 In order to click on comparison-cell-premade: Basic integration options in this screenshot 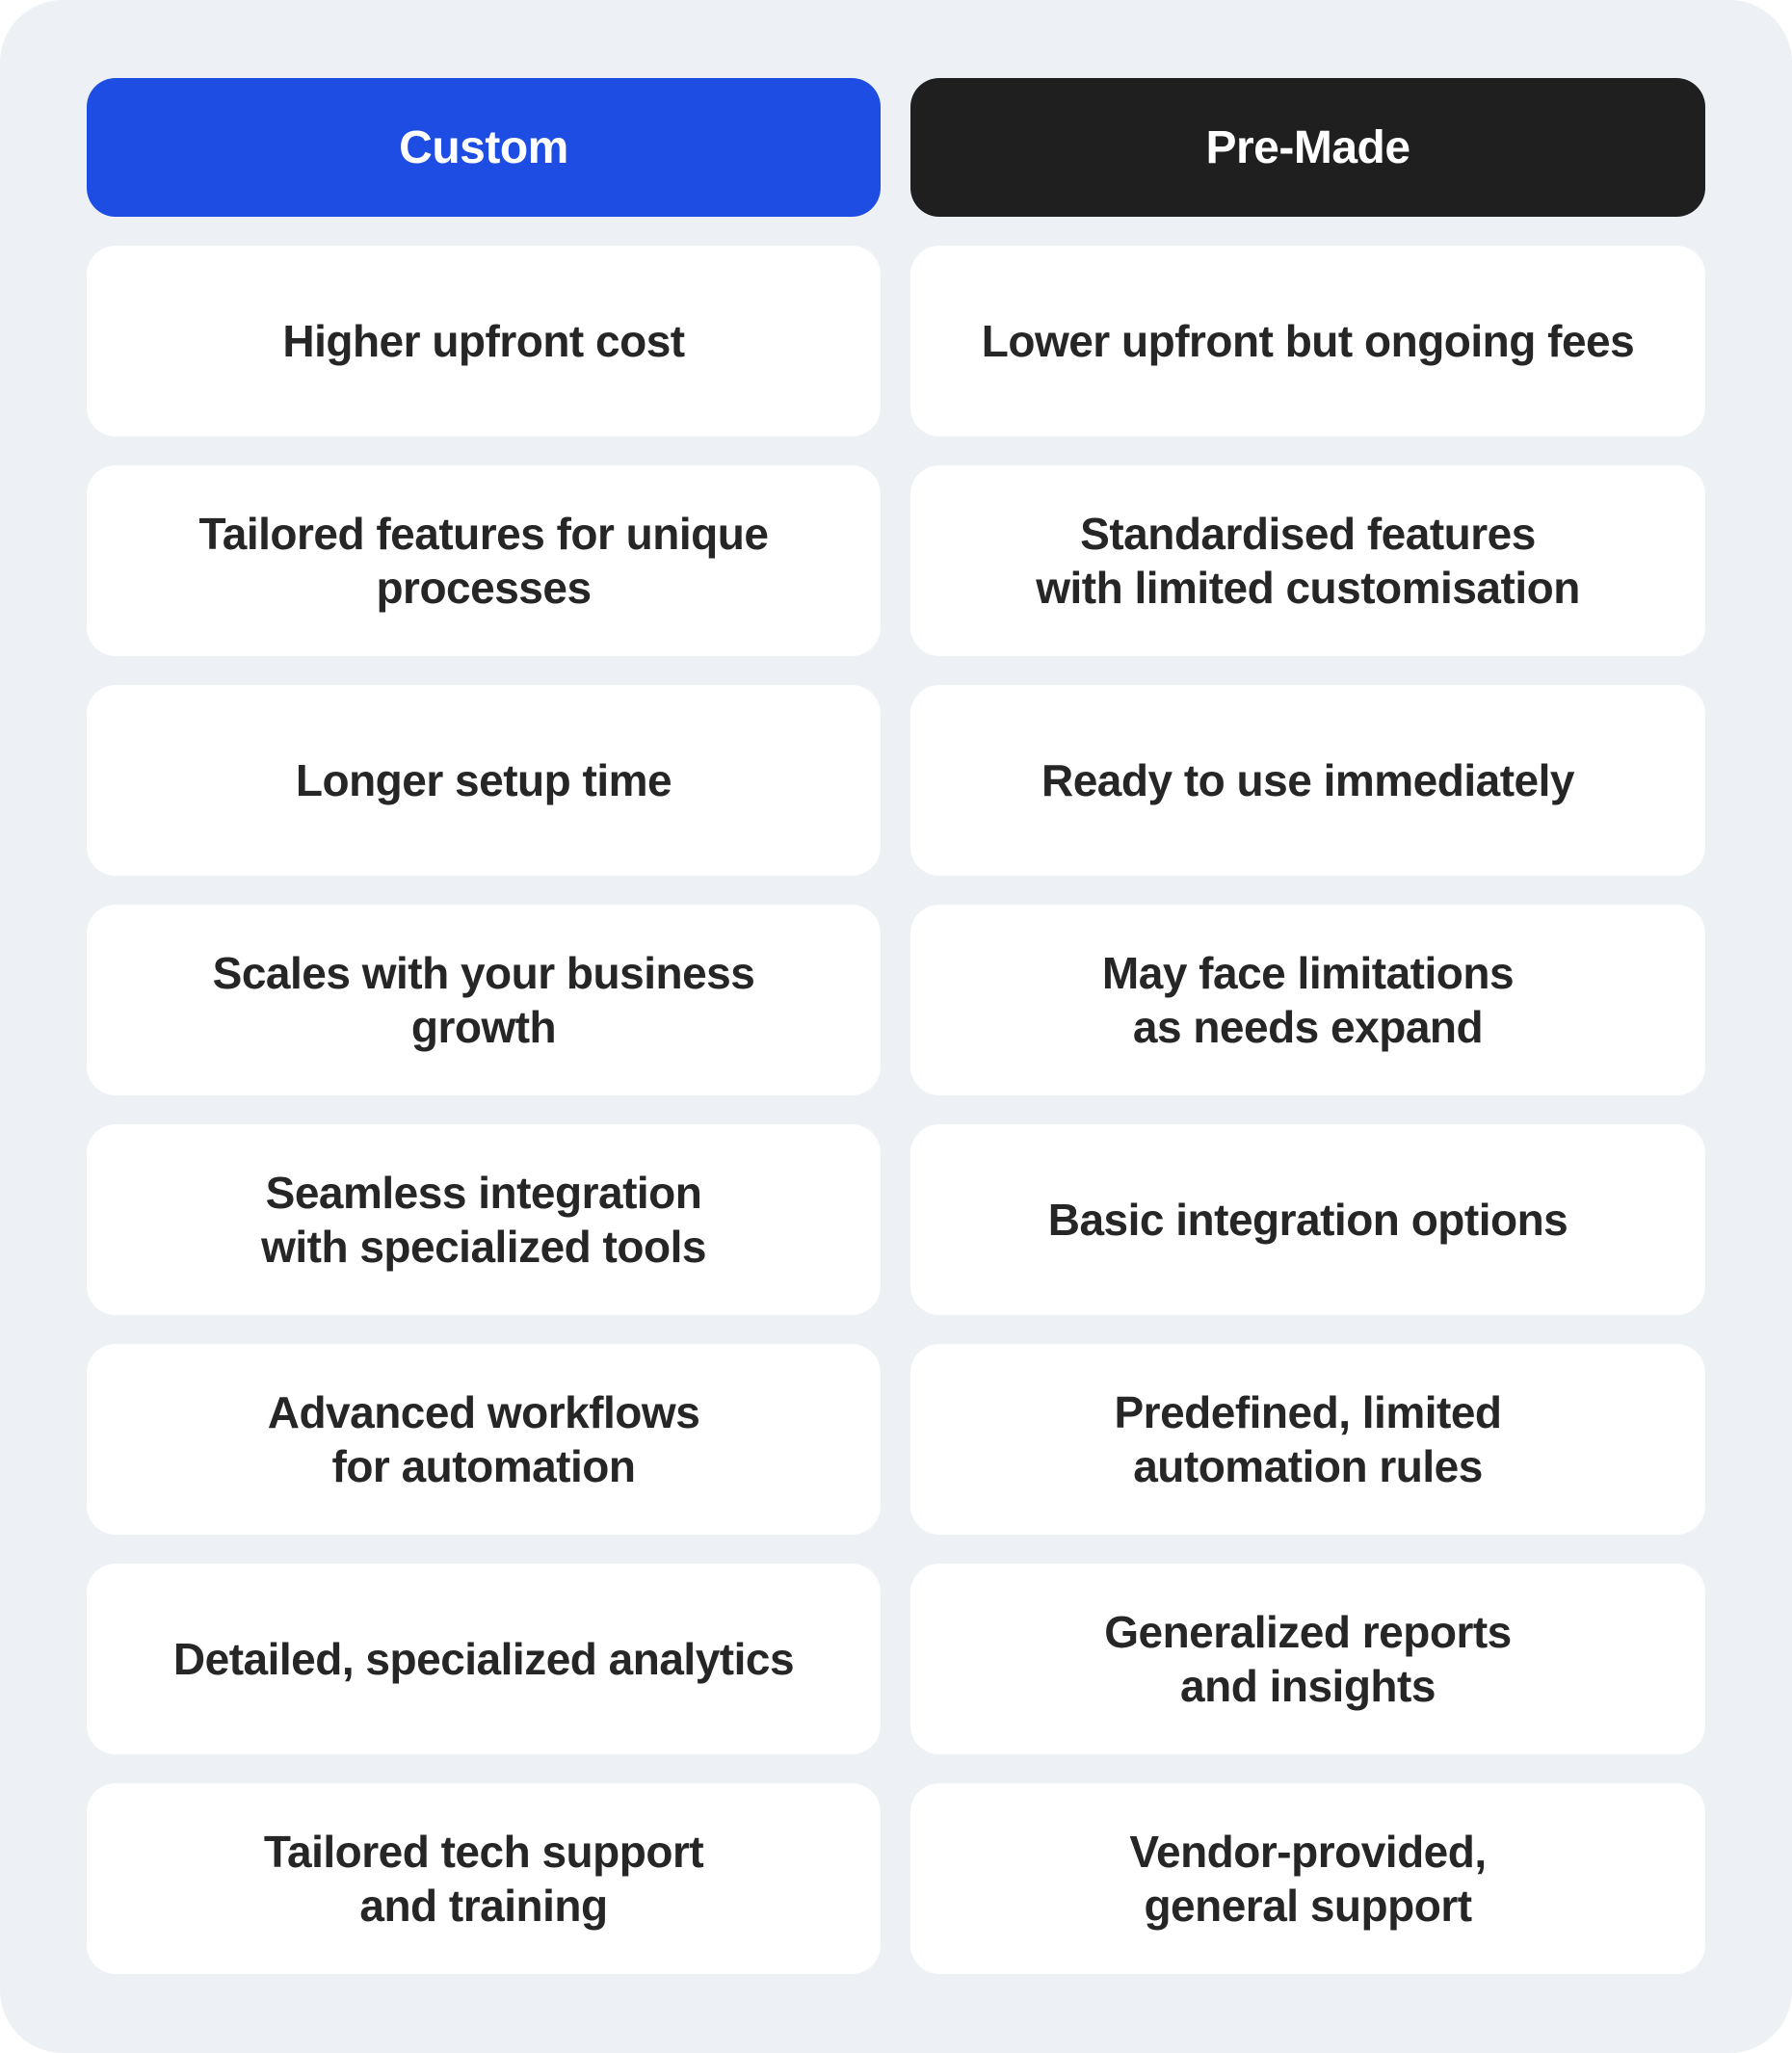, I will do `click(1307, 1219)`.